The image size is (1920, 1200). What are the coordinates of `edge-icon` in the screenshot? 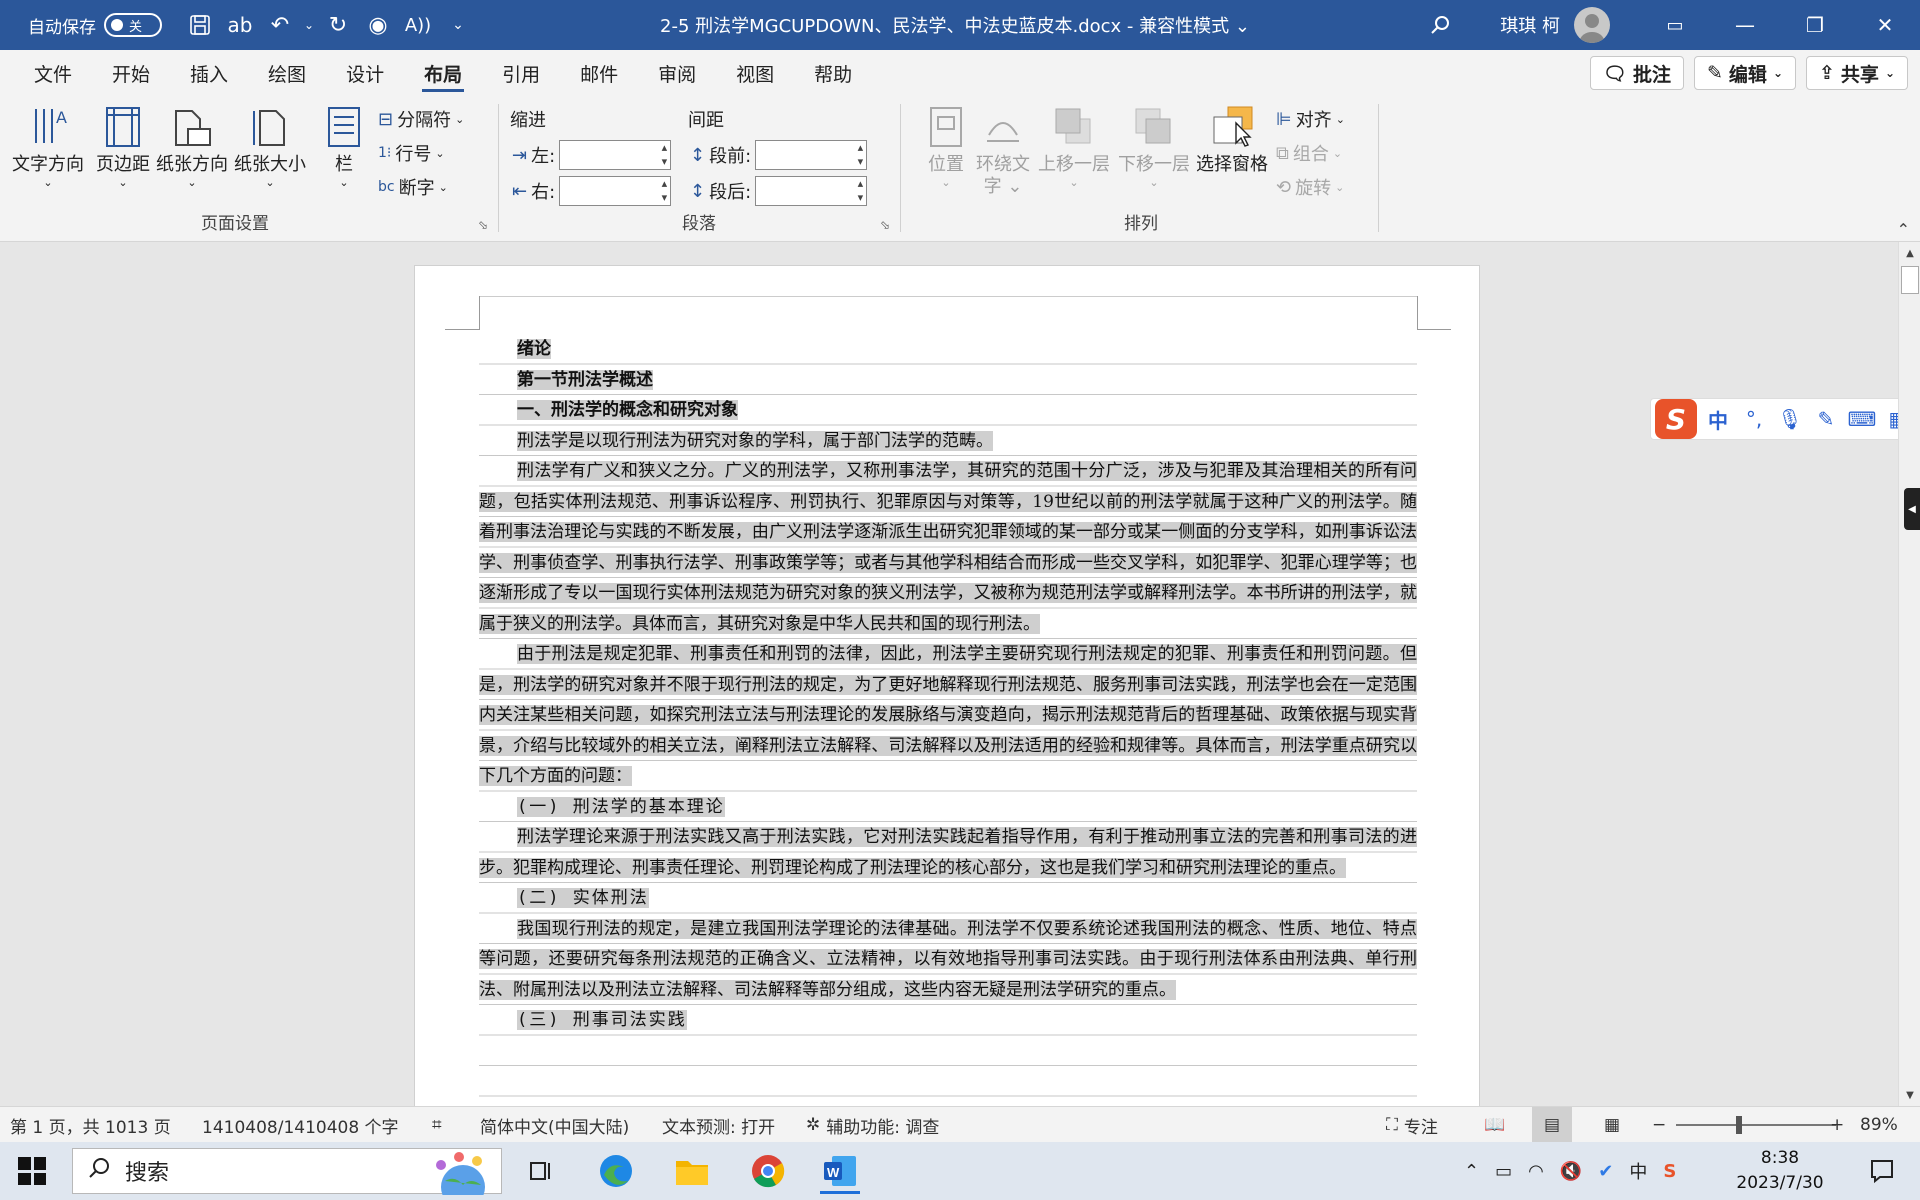 It's located at (616, 1171).